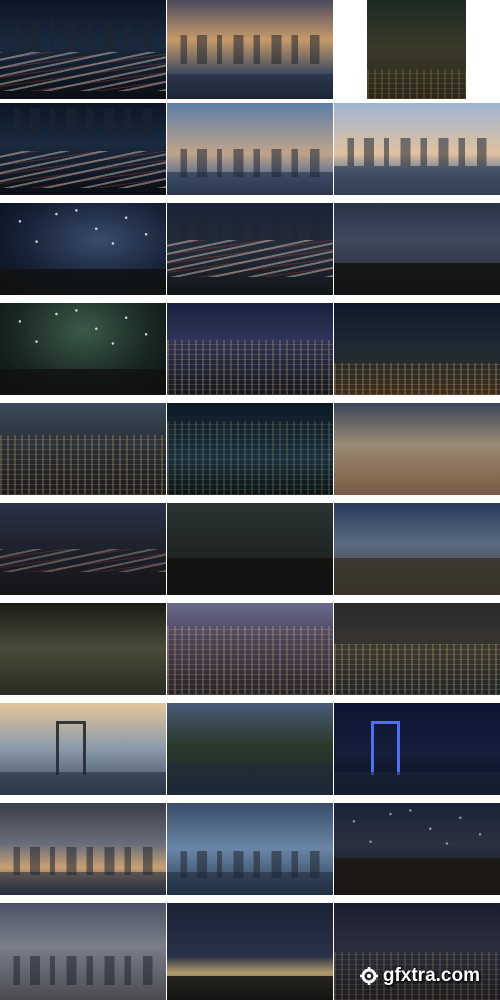 Image resolution: width=500 pixels, height=1000 pixels. I want to click on thumbnail-bridge-sunset, so click(83, 749).